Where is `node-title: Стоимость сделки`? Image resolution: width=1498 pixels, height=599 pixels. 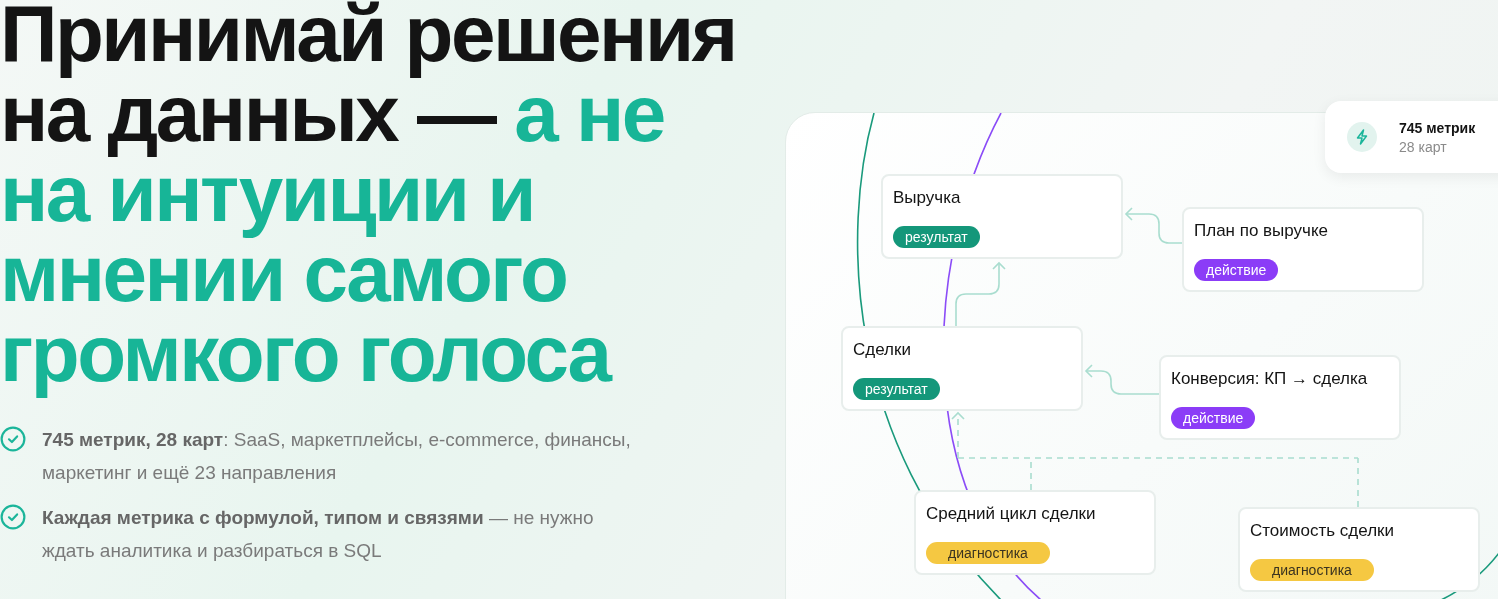
node-title: Стоимость сделки is located at coordinates (1322, 531).